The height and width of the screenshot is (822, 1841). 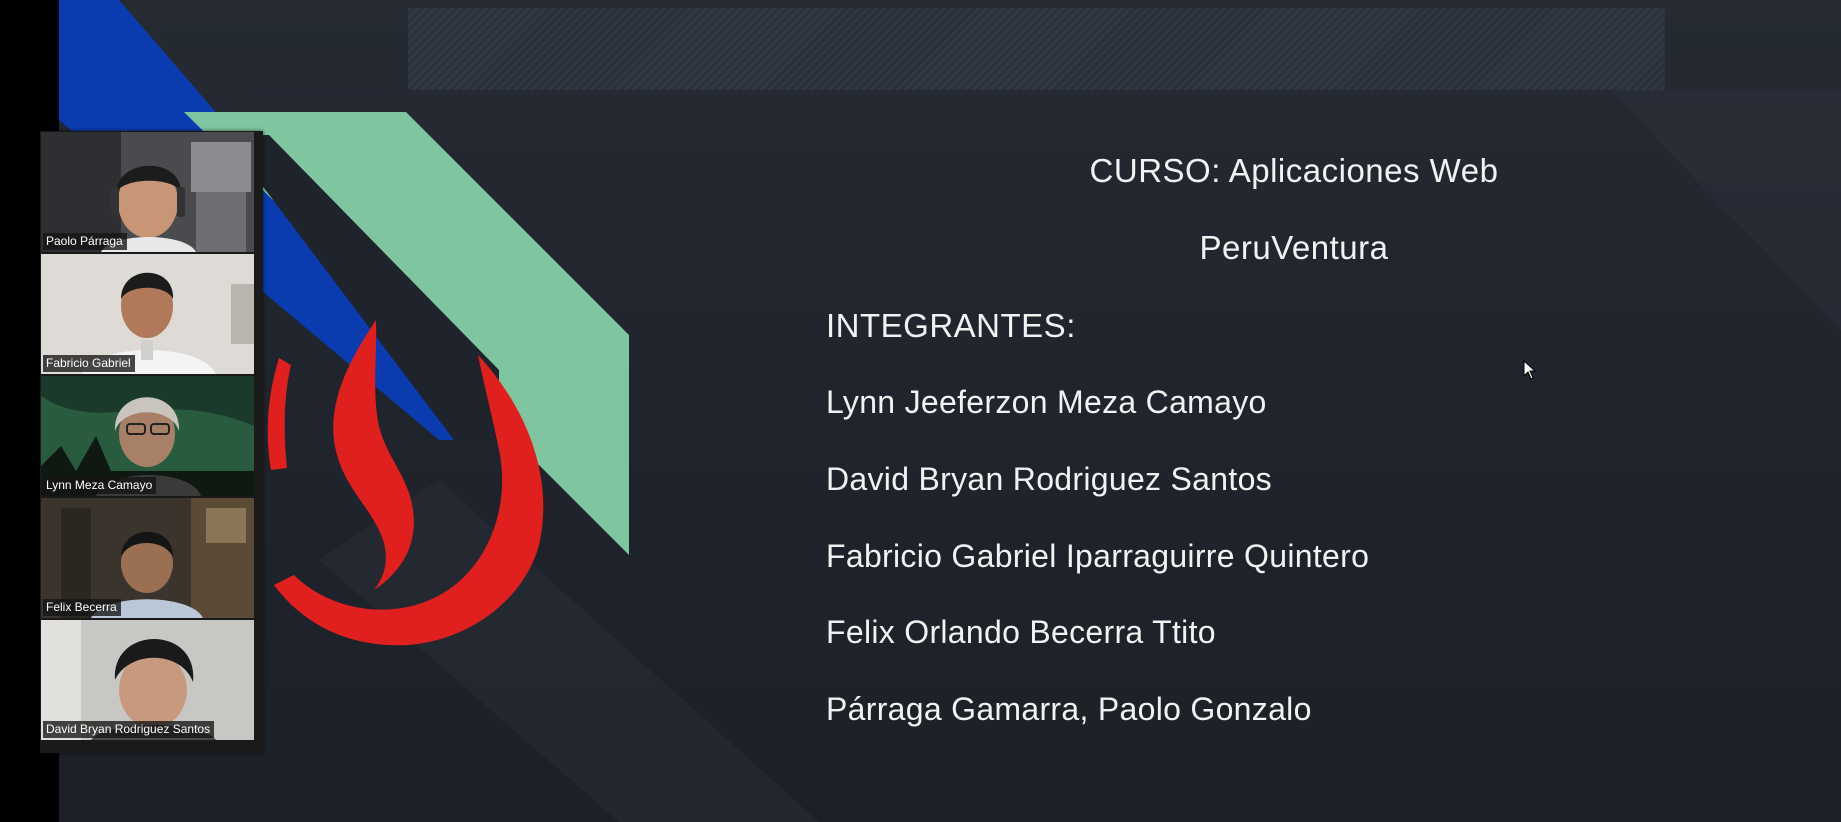 I want to click on members-heading: INTEGRANTES:, so click(x=951, y=325).